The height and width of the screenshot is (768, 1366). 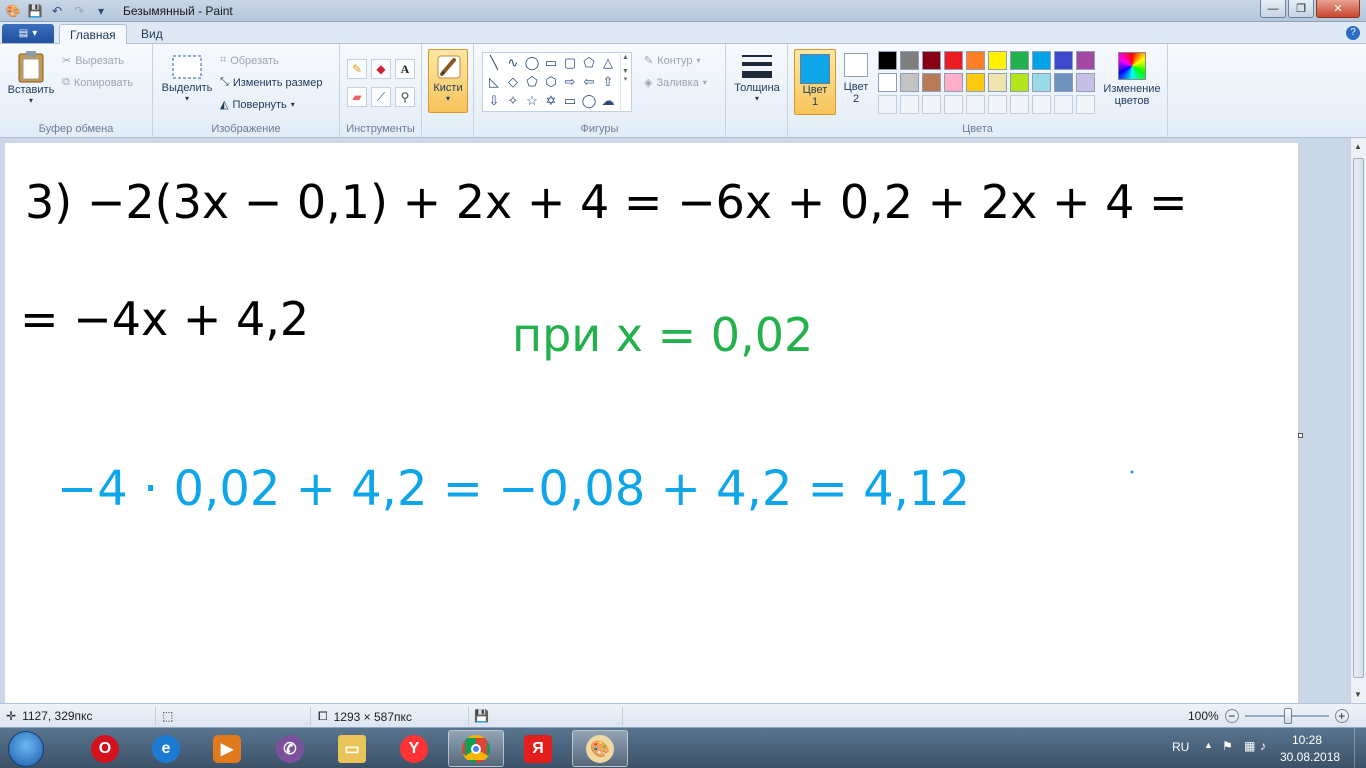 What do you see at coordinates (79, 11) in the screenshot?
I see `redo-icon: ↷` at bounding box center [79, 11].